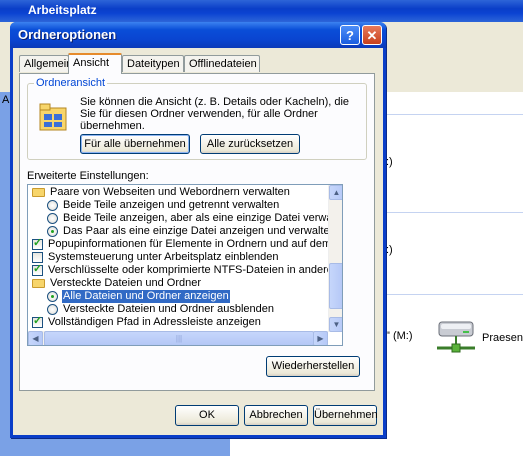 The image size is (523, 456). Describe the element at coordinates (372, 35) in the screenshot. I see `close-button: ✕` at that location.